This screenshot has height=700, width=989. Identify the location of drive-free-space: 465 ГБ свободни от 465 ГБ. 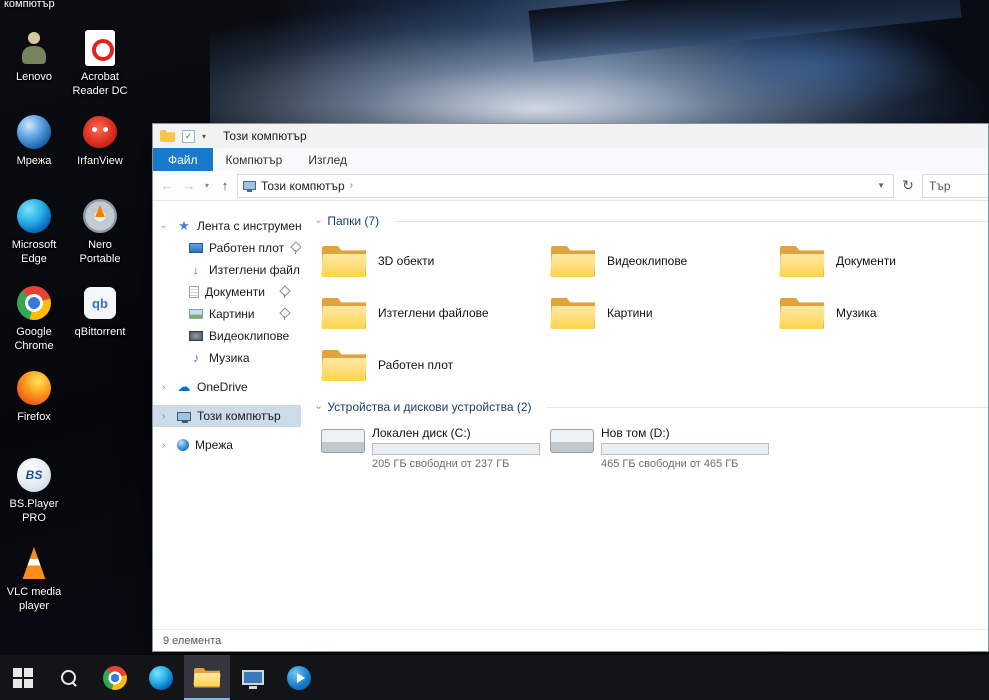
(670, 464).